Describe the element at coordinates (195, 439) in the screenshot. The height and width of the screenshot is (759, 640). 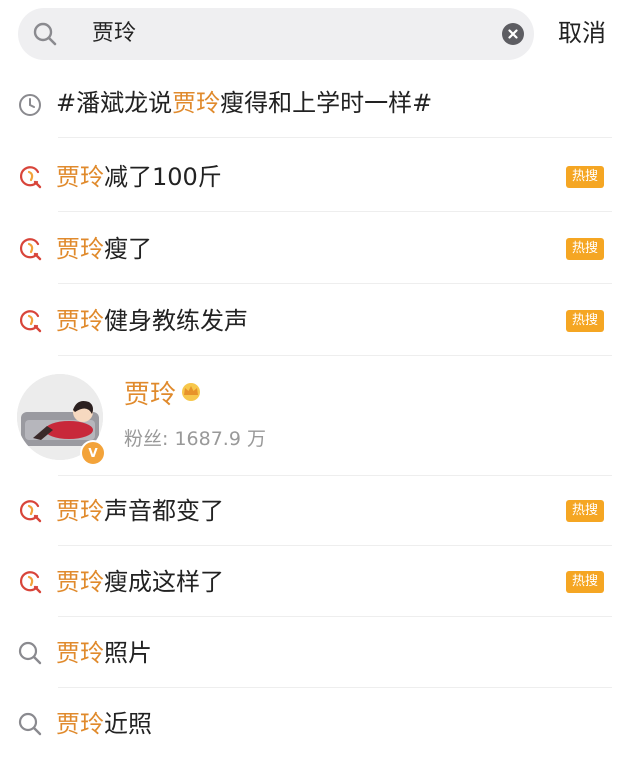
I see `fans-count: 粉丝: 1687.9 万` at that location.